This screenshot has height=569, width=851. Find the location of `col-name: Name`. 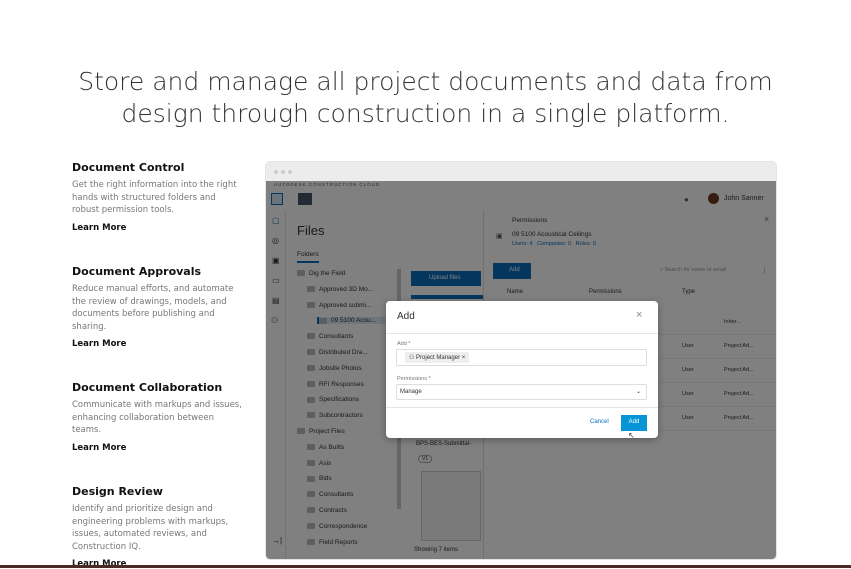

col-name: Name is located at coordinates (515, 292).